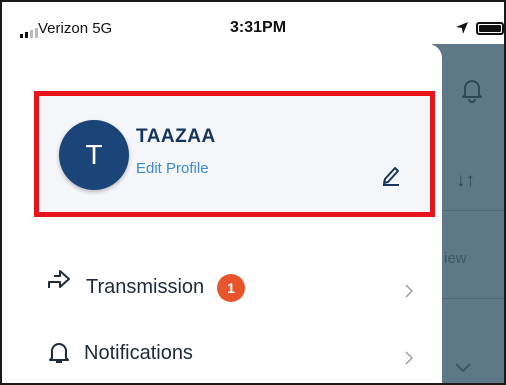 The width and height of the screenshot is (506, 385). What do you see at coordinates (145, 287) in the screenshot?
I see `menu-item-label: Transmission` at bounding box center [145, 287].